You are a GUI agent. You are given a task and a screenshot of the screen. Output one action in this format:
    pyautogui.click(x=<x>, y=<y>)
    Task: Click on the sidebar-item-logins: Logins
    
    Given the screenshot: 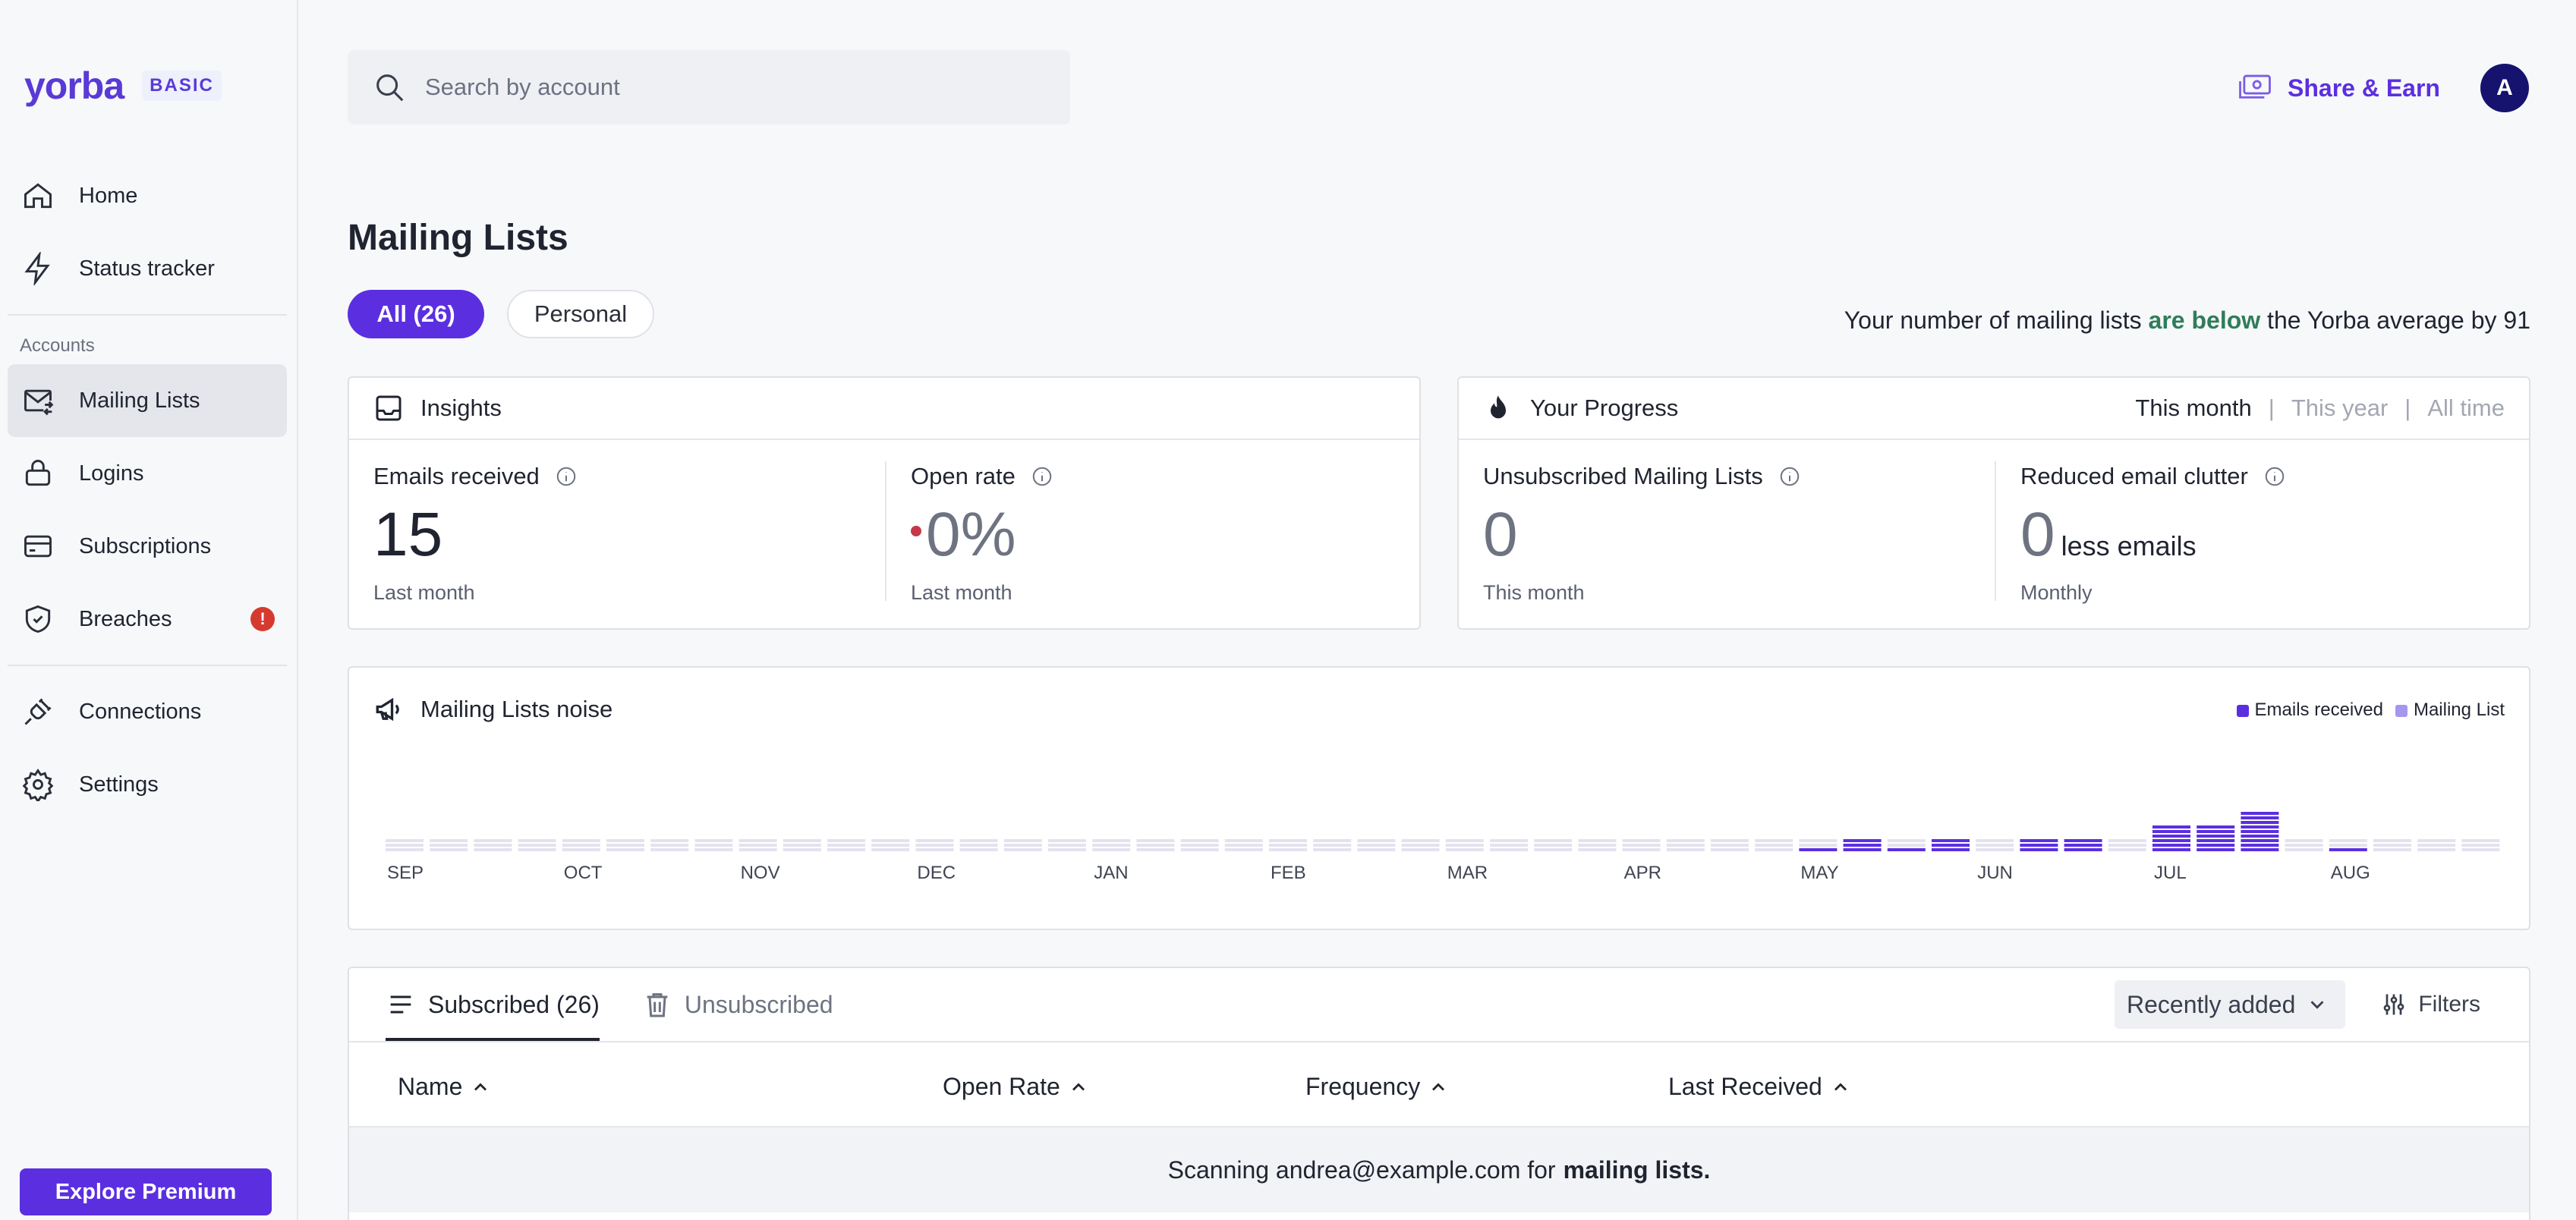 What is the action you would take?
    pyautogui.click(x=147, y=474)
    